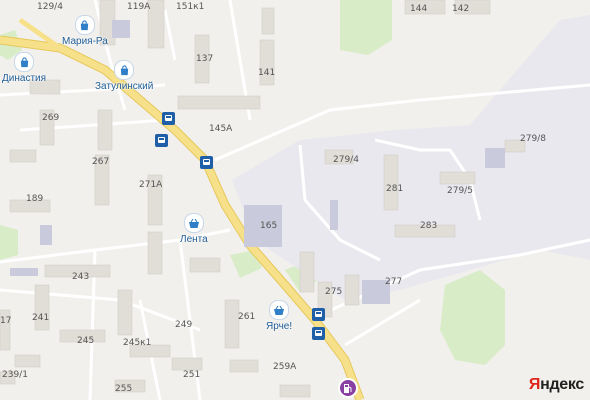 This screenshot has width=590, height=400. Describe the element at coordinates (205, 59) in the screenshot. I see `house-number: 137` at that location.